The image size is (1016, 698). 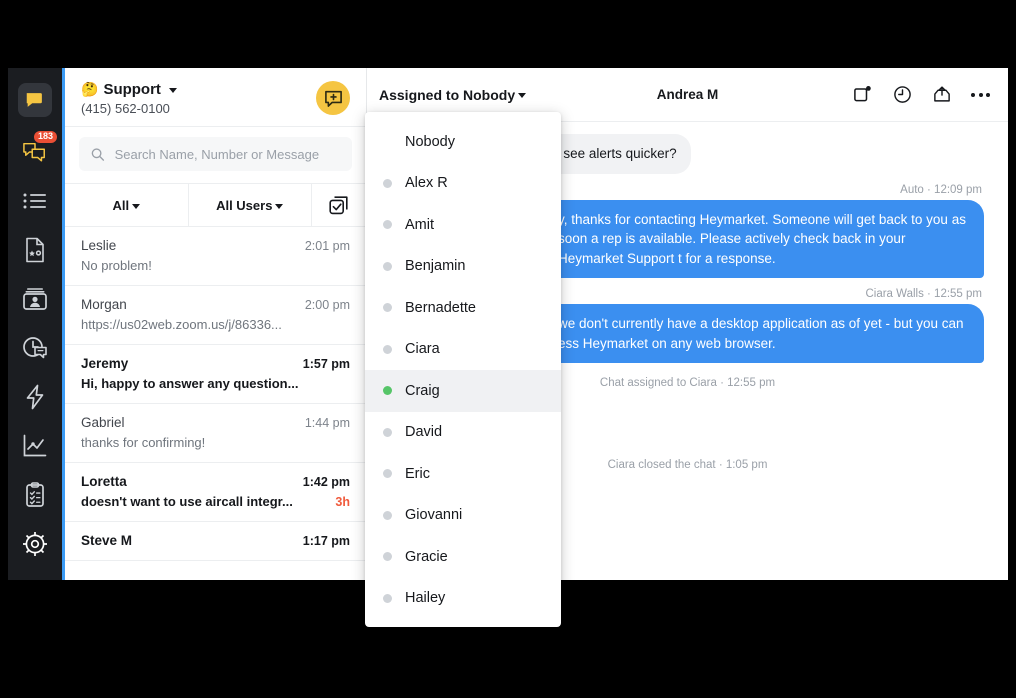 I want to click on conversation-preview: thanks for confirming!, so click(x=143, y=442).